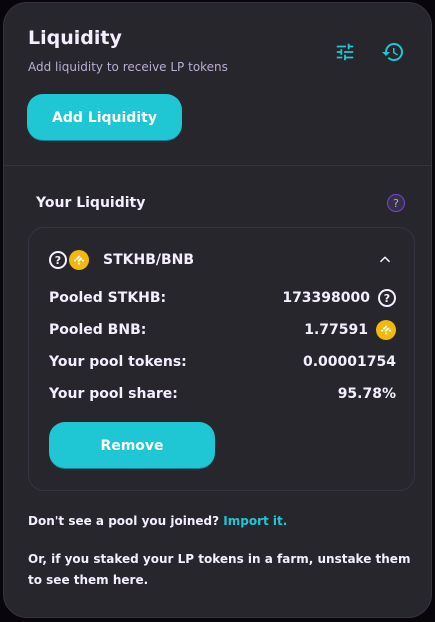 This screenshot has height=622, width=435. I want to click on history-icon, so click(392, 52).